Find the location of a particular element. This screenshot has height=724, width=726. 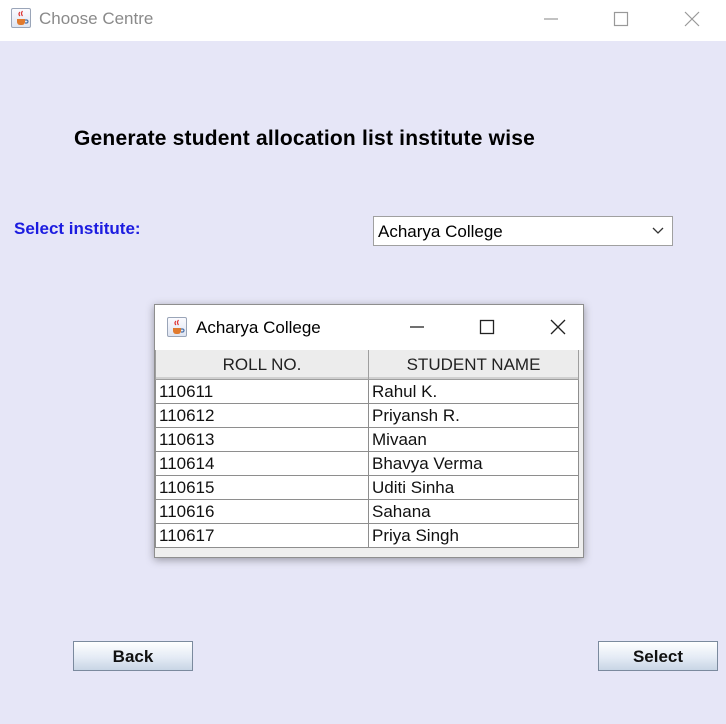

dialog-minimize-button is located at coordinates (417, 328).